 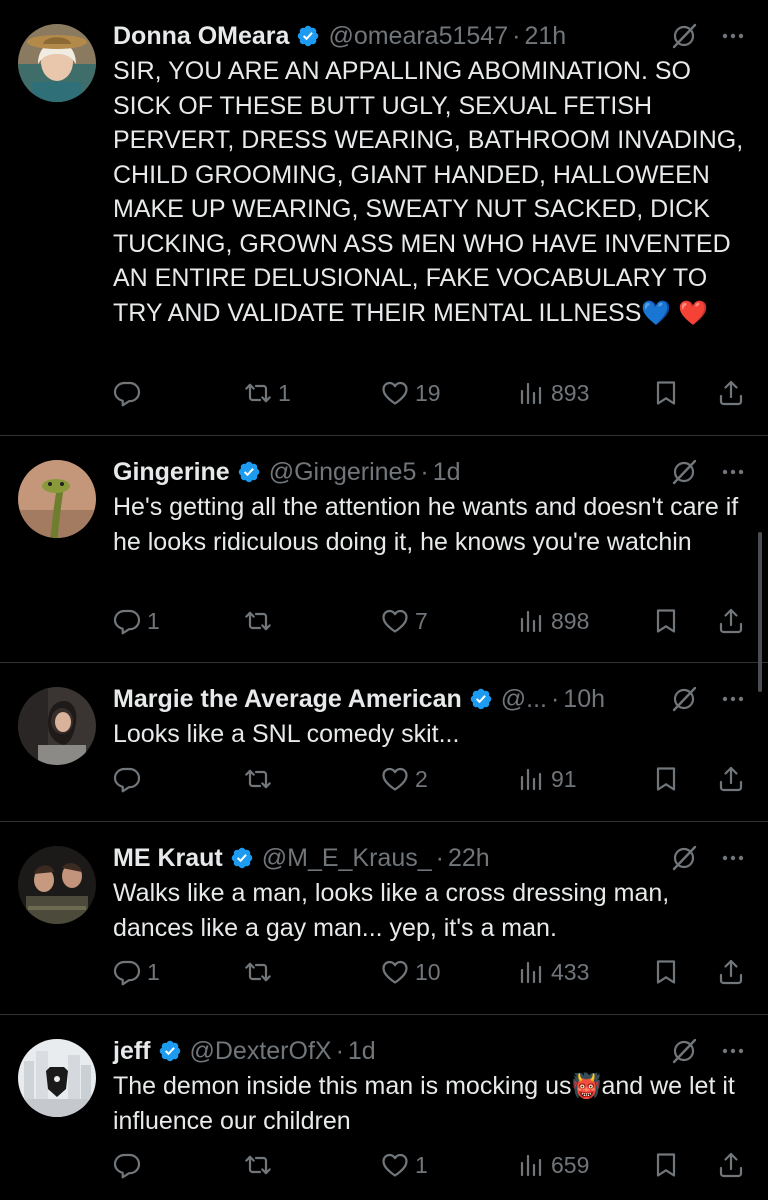 What do you see at coordinates (760, 612) in the screenshot?
I see `scrollbar` at bounding box center [760, 612].